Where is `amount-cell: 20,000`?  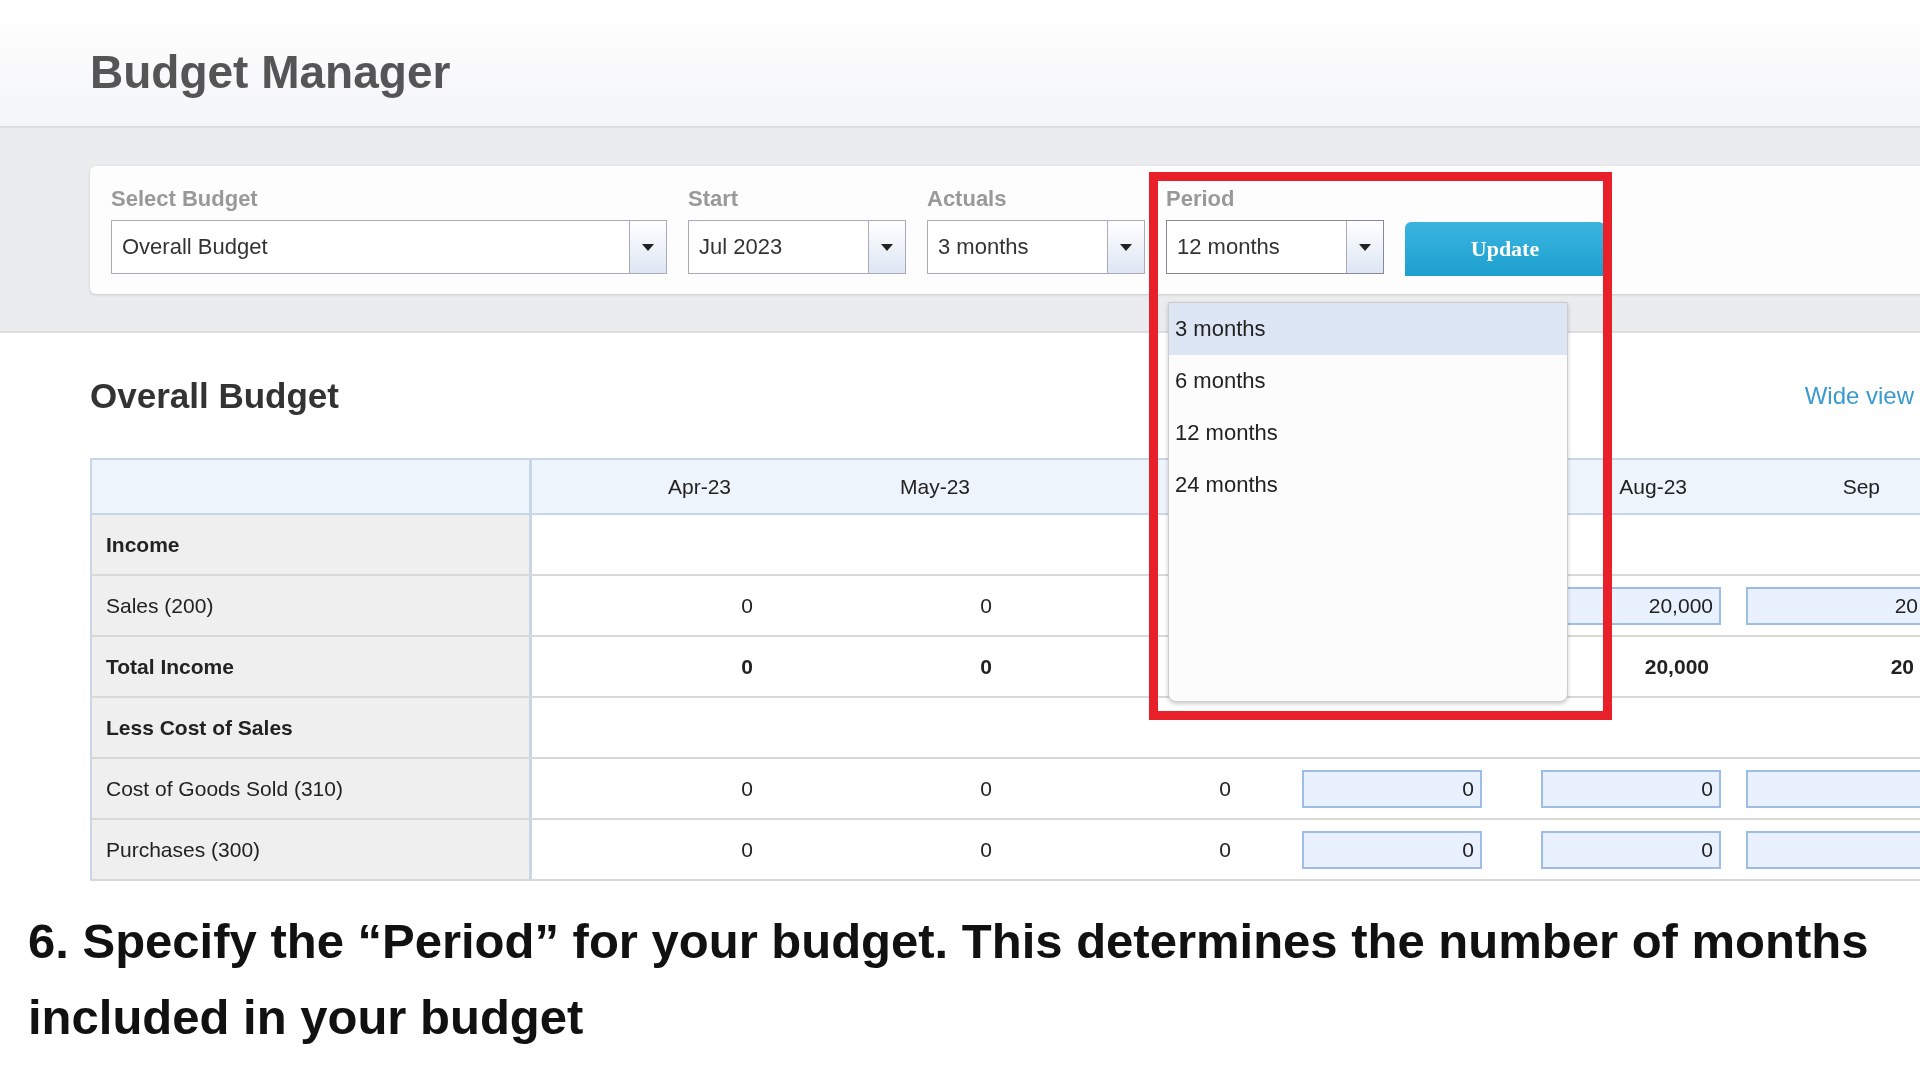
amount-cell: 20,000 is located at coordinates (1676, 666).